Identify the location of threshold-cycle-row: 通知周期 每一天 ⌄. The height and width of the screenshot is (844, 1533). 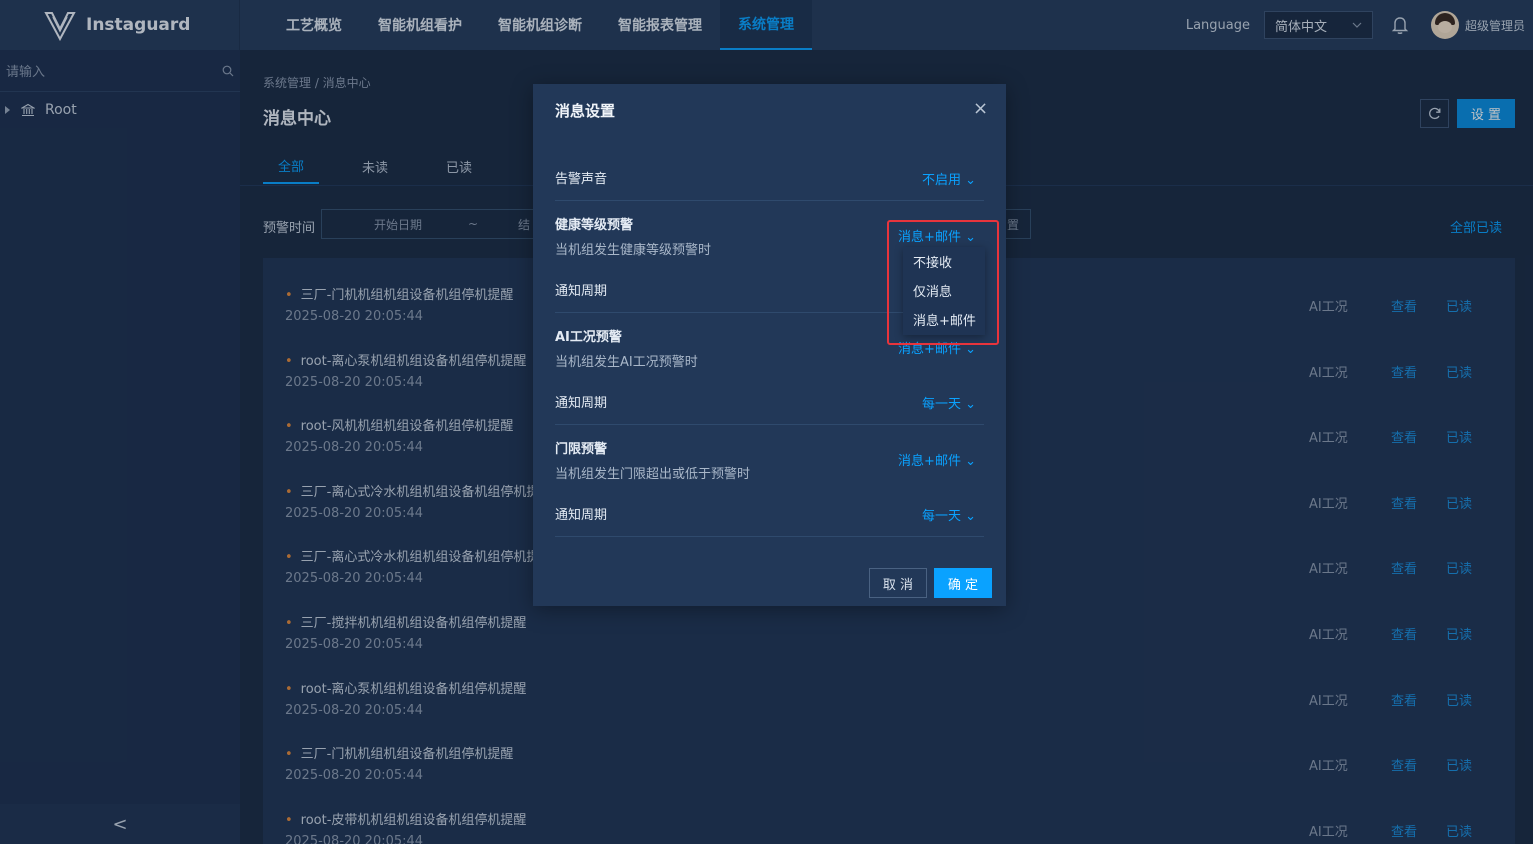
(769, 514).